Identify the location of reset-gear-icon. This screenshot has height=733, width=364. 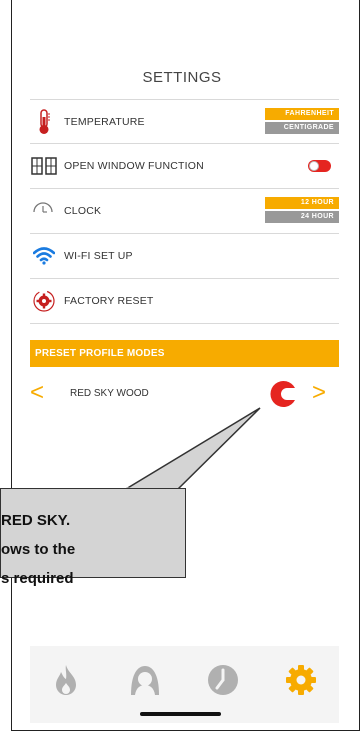
(44, 301).